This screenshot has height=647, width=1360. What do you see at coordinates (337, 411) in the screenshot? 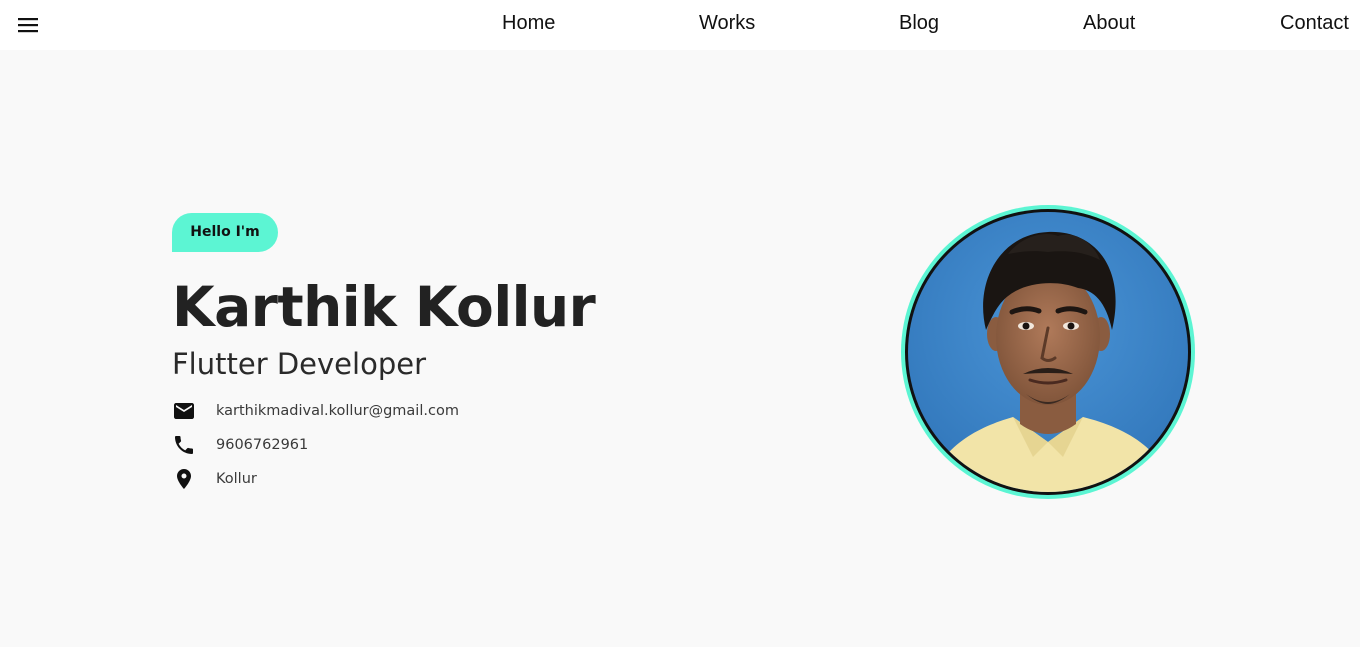
I see `contact-email-text: karthikmadival.kollur@gmail.com` at bounding box center [337, 411].